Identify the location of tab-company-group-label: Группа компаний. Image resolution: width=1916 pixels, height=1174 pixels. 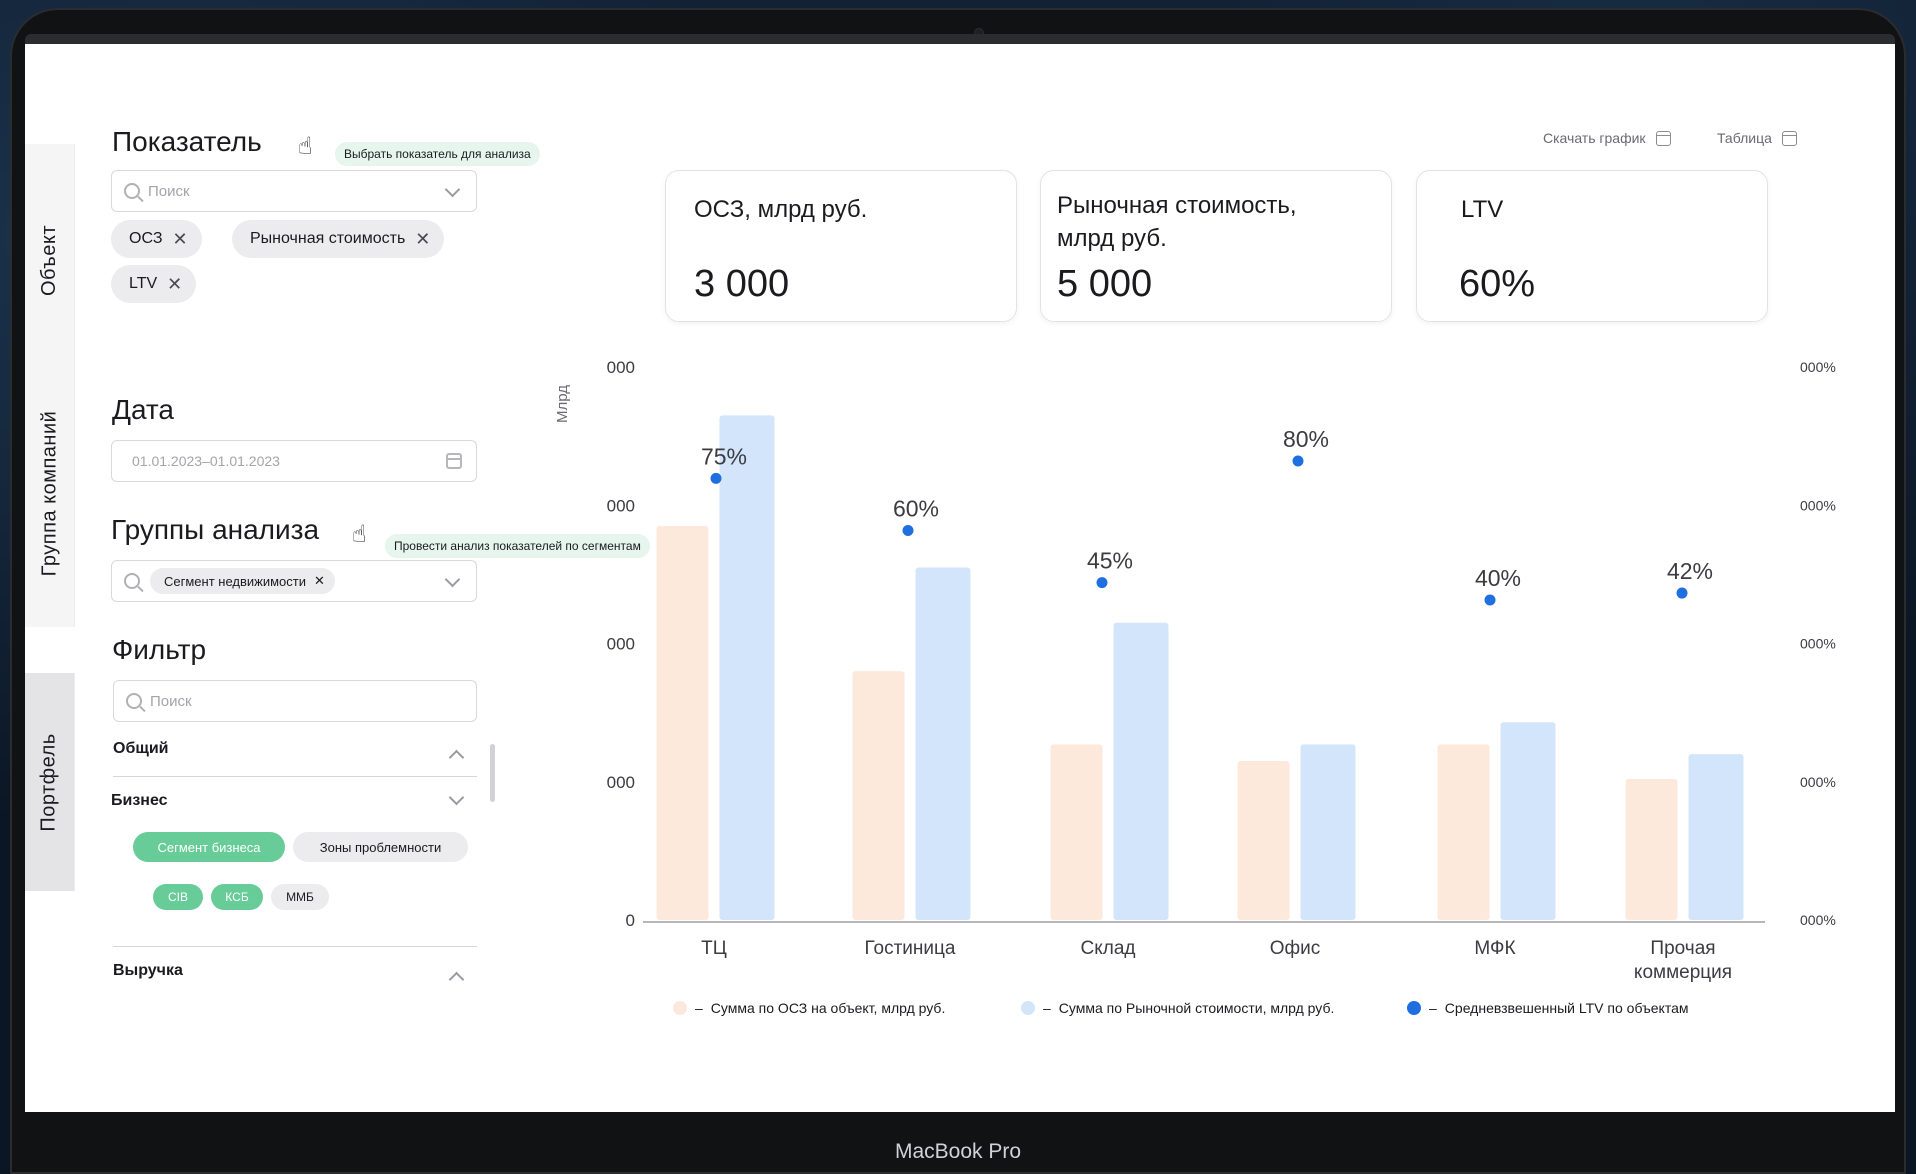
(49, 493).